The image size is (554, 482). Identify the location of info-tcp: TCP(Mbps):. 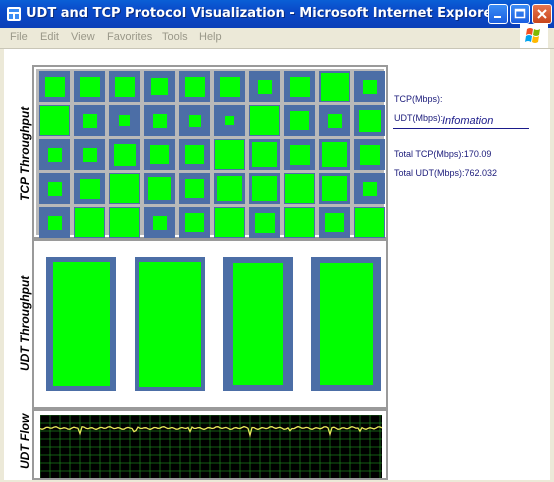
(418, 99).